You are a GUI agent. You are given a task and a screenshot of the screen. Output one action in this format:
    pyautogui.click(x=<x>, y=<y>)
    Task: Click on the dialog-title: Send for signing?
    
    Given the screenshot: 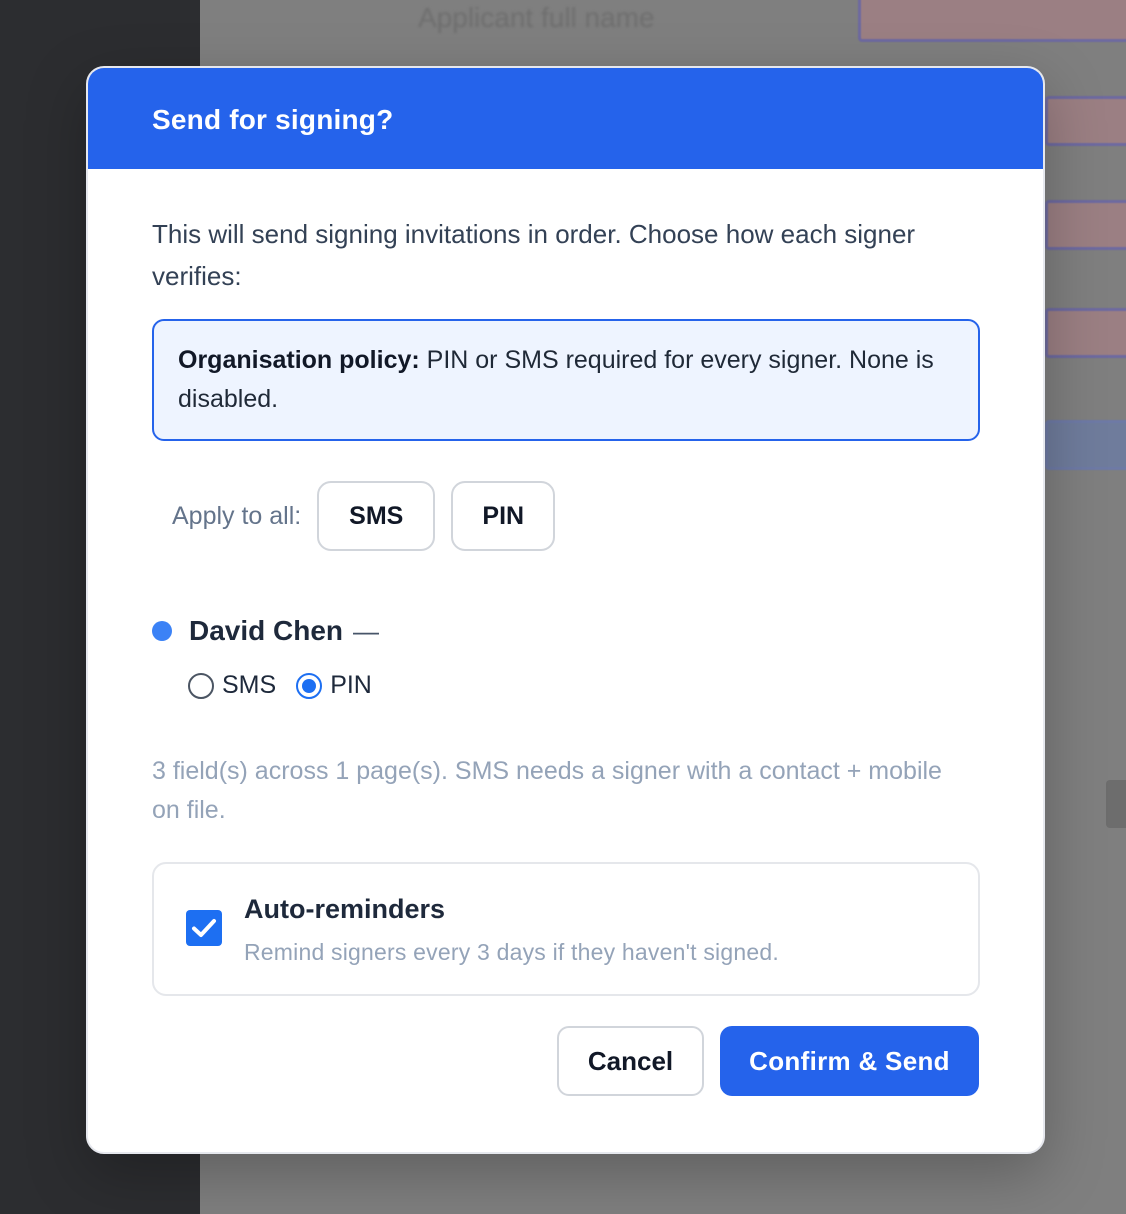 What is the action you would take?
    pyautogui.click(x=273, y=119)
    